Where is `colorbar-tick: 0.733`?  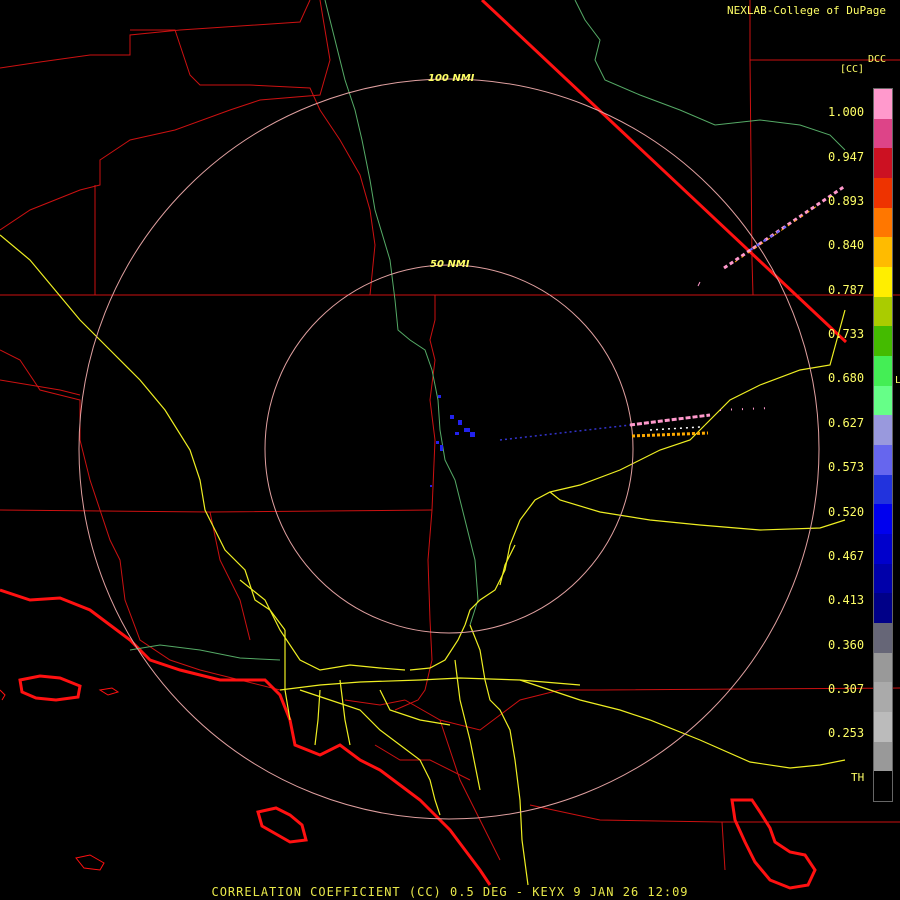 colorbar-tick: 0.733 is located at coordinates (846, 334).